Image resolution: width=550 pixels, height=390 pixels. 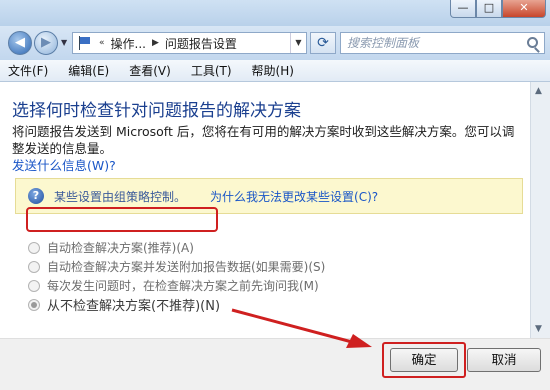 I want to click on breadcrumb-overflow-icon: «, so click(x=102, y=43).